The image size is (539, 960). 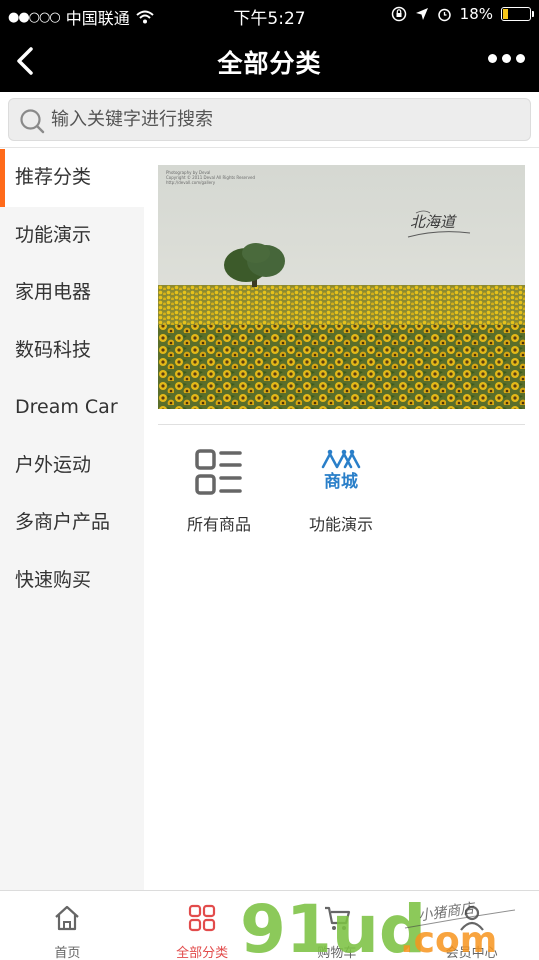 I want to click on sidebar-item-outdoor-sports: 户外运动, so click(x=72, y=466).